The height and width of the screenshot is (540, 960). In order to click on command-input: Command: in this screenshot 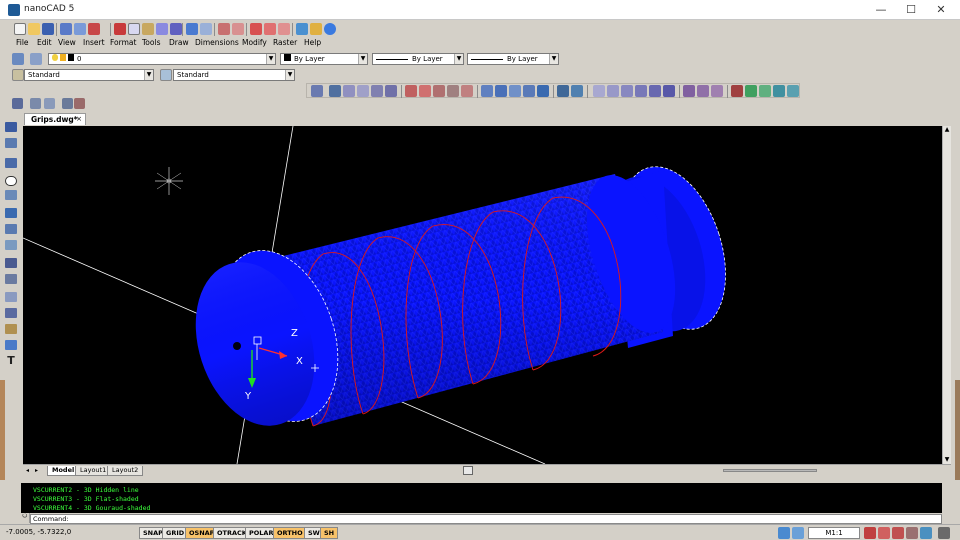, I will do `click(486, 519)`.